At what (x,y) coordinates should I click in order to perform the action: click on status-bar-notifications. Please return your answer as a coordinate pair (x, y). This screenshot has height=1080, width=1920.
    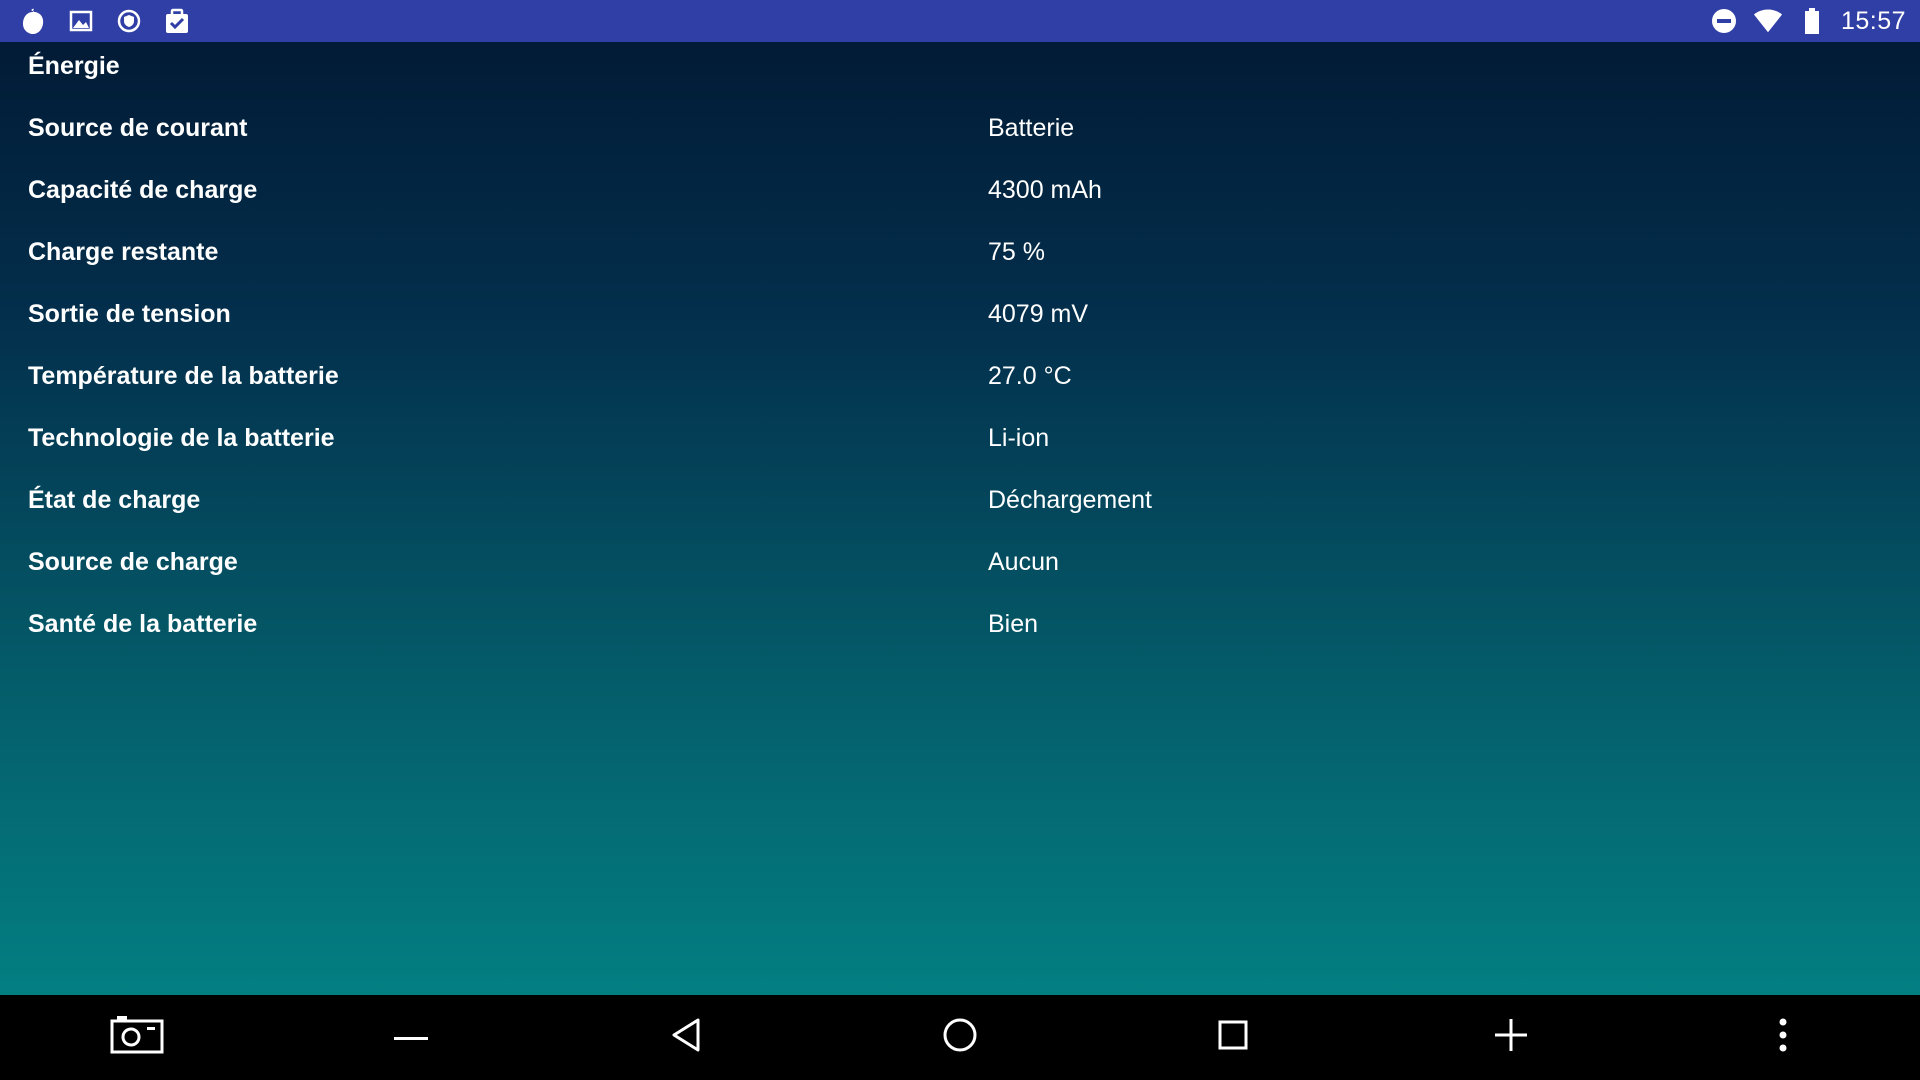
    Looking at the image, I should click on (105, 21).